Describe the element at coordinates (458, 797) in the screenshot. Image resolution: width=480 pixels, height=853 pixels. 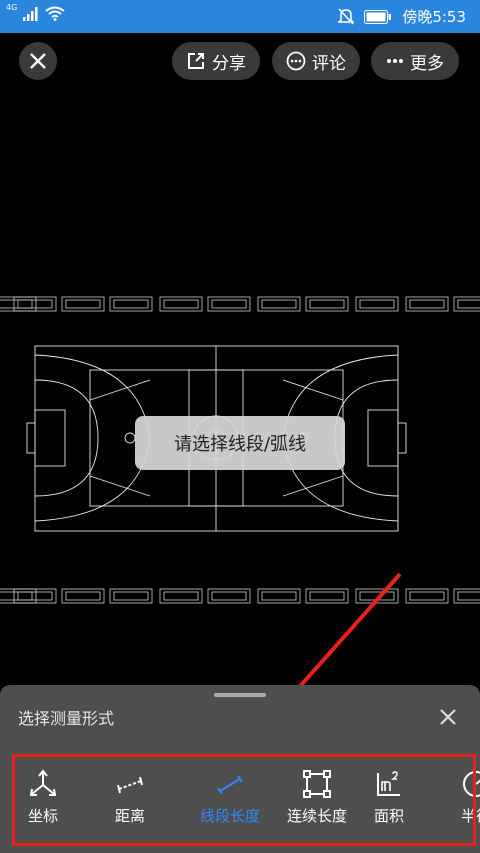
I see `tool-radius: 半径` at that location.